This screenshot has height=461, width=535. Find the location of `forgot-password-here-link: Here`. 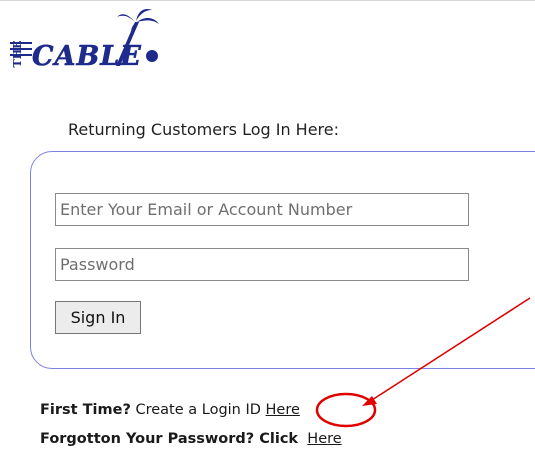

forgot-password-here-link: Here is located at coordinates (324, 439).